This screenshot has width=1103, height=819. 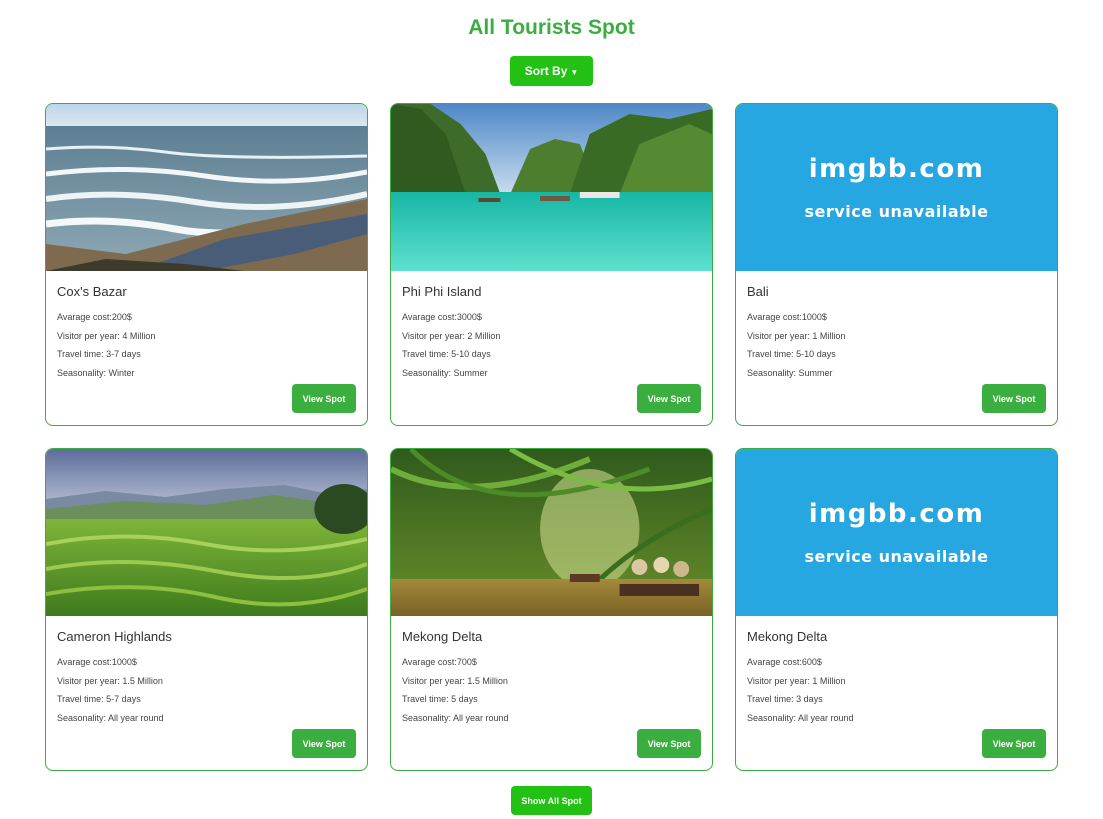 What do you see at coordinates (92, 291) in the screenshot?
I see `spot-name: Cox's Bazar` at bounding box center [92, 291].